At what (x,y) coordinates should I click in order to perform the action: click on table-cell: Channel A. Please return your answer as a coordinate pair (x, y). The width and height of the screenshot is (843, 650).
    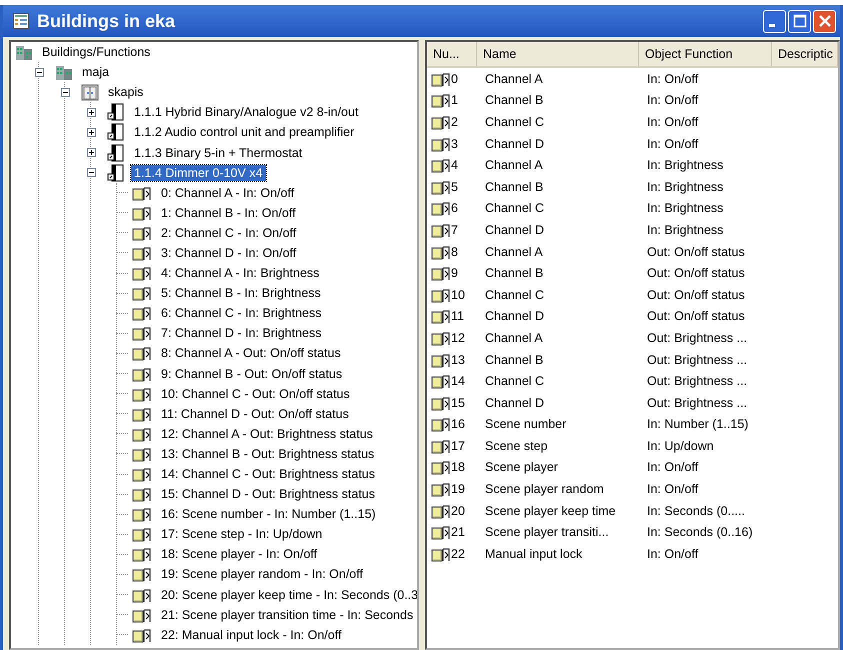
    Looking at the image, I should click on (514, 165).